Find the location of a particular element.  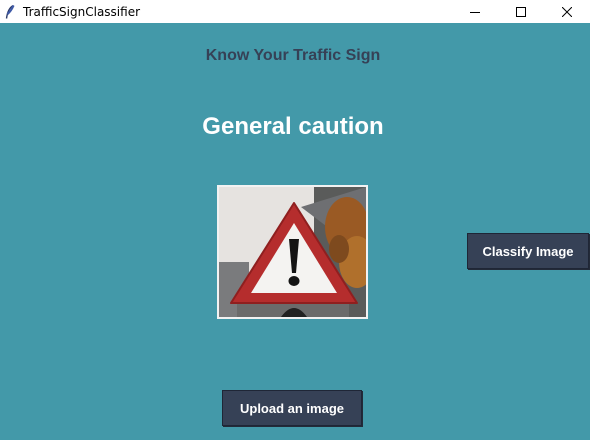

classify-image-button: Classify Image is located at coordinates (528, 251).